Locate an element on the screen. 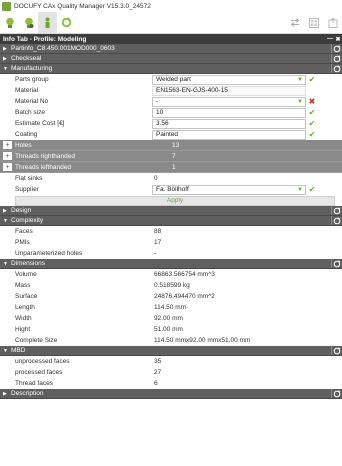  hight-label: Hight is located at coordinates (23, 329).